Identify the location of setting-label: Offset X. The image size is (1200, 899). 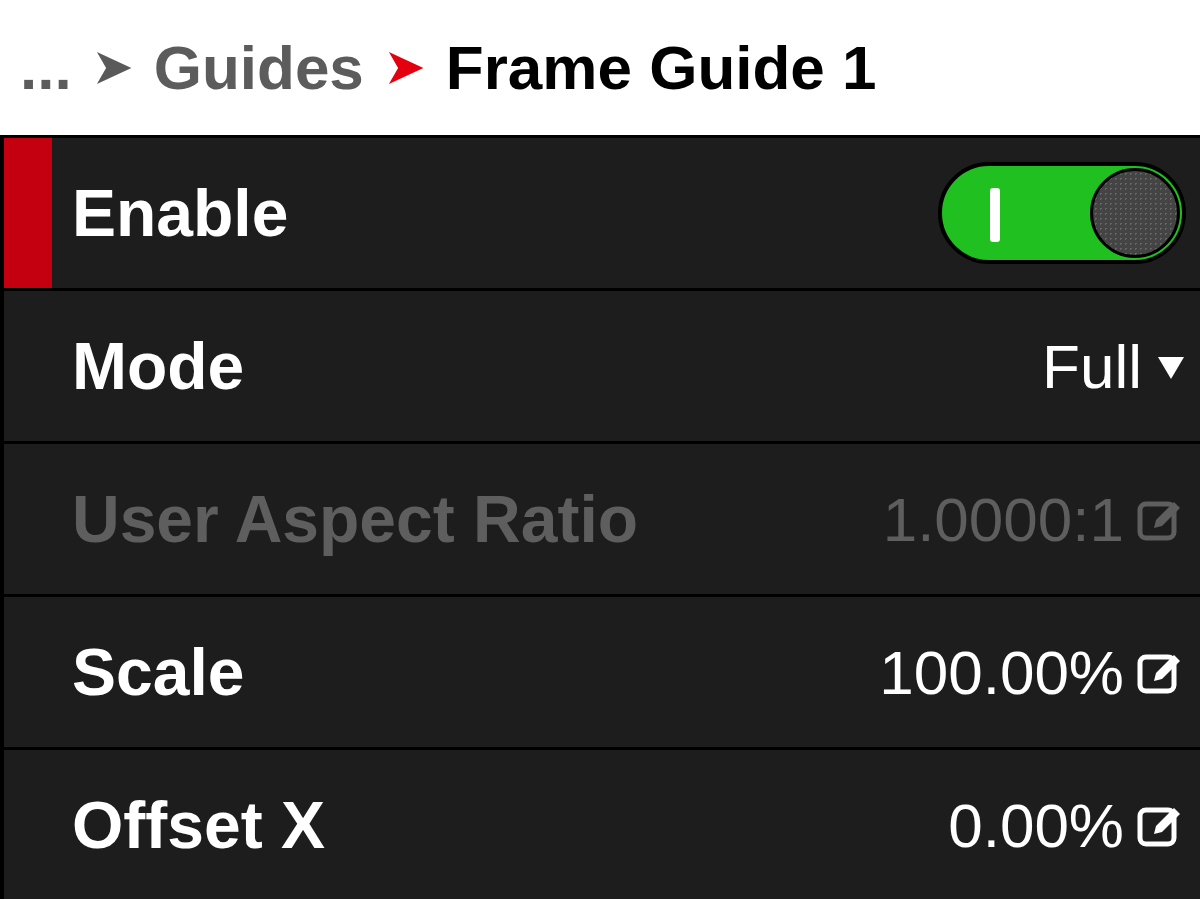
(199, 825).